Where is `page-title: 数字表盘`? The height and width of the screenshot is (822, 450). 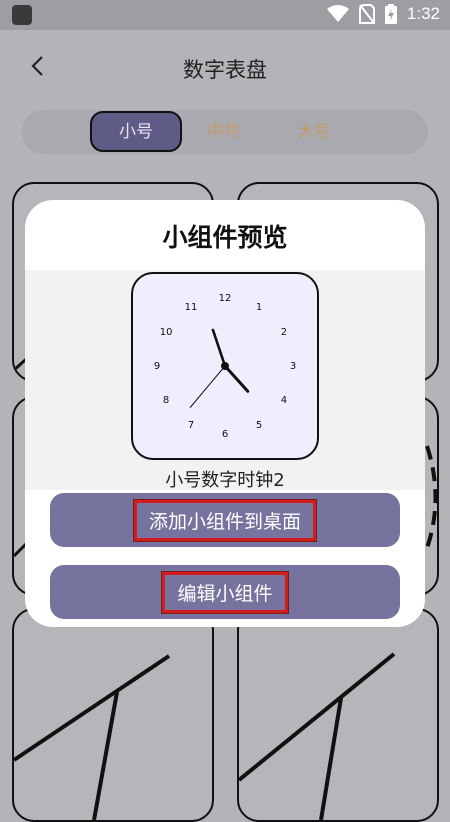
page-title: 数字表盘 is located at coordinates (225, 70).